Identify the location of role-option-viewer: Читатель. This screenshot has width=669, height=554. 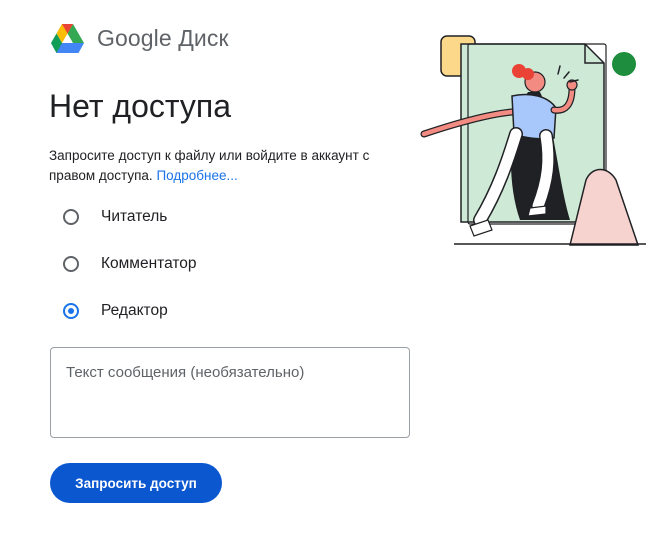
(130, 216).